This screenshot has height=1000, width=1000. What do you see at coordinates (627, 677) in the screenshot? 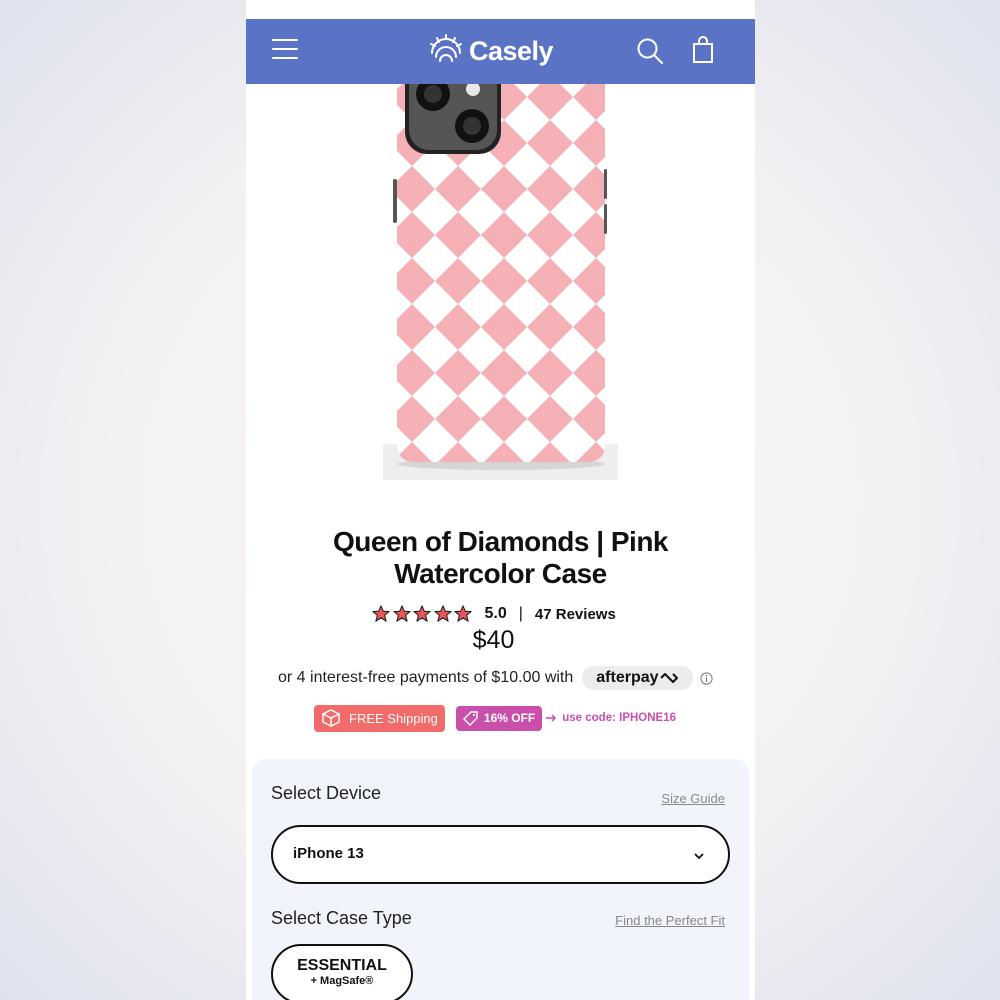
I see `afterpay-label: afterpay` at bounding box center [627, 677].